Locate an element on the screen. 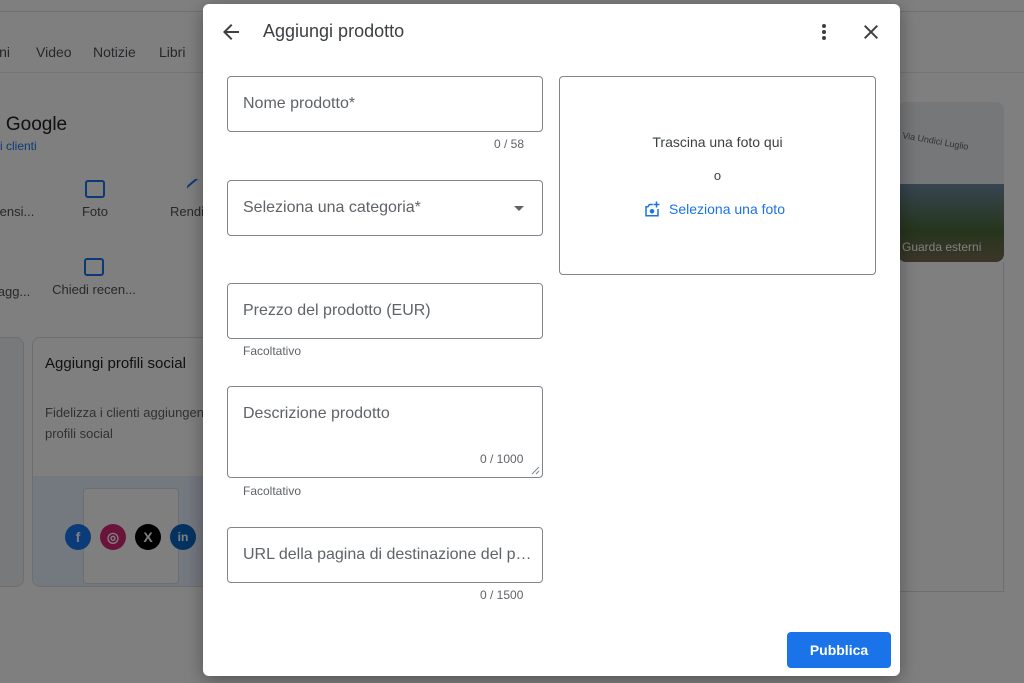 The image size is (1024, 683). description-helper-text: Facoltativo is located at coordinates (272, 491).